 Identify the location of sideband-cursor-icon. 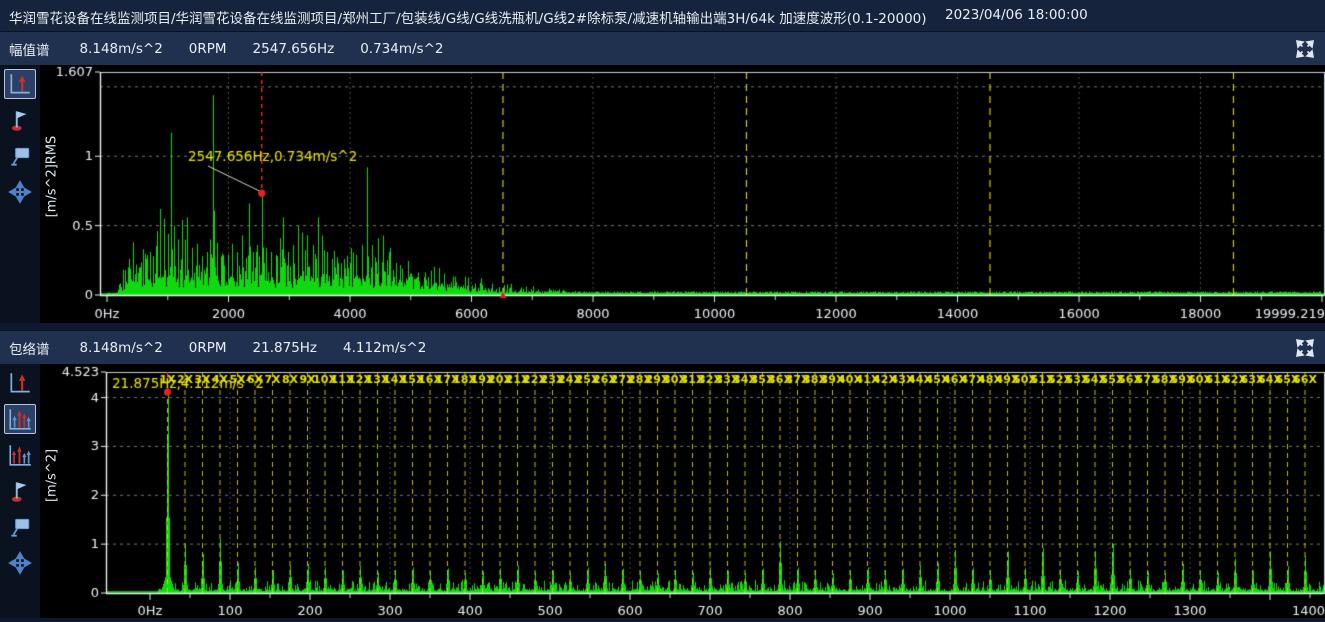
(20, 455).